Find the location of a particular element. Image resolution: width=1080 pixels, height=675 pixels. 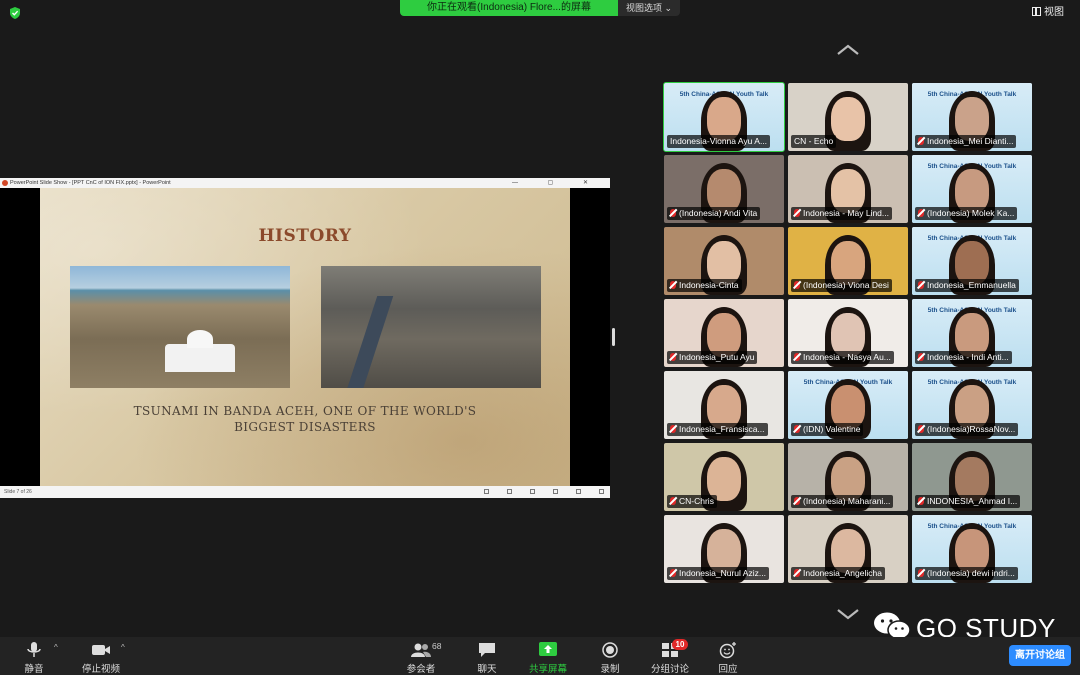

participant-tile: Indonesia_Angelicha is located at coordinates (848, 549).